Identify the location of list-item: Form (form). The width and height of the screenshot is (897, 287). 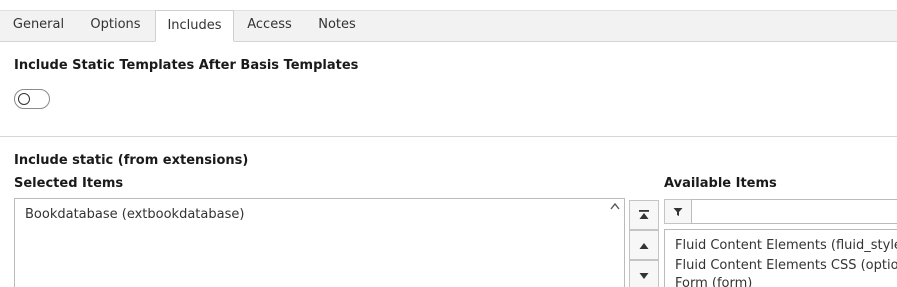
(713, 281).